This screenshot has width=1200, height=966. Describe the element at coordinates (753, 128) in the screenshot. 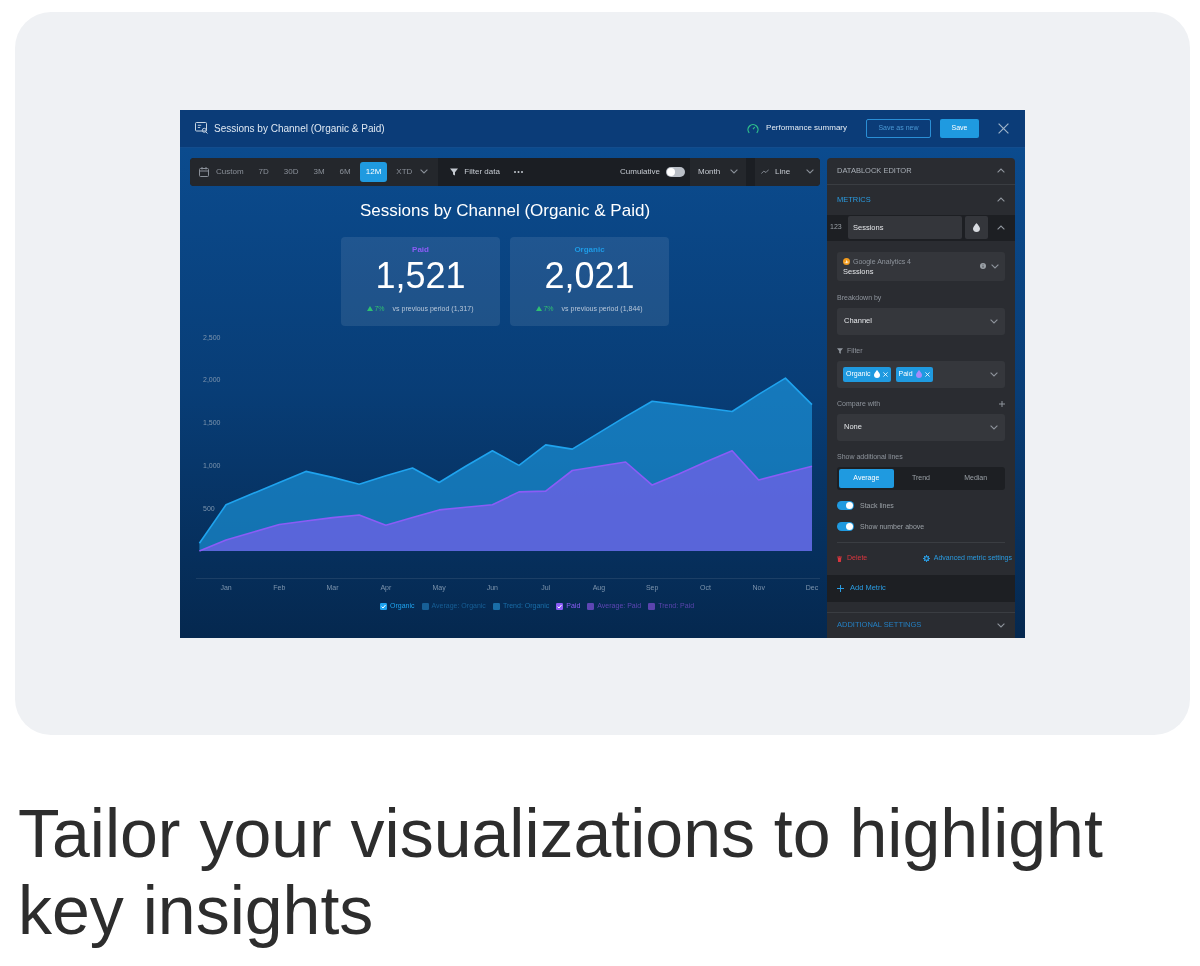

I see `gauge-icon` at that location.